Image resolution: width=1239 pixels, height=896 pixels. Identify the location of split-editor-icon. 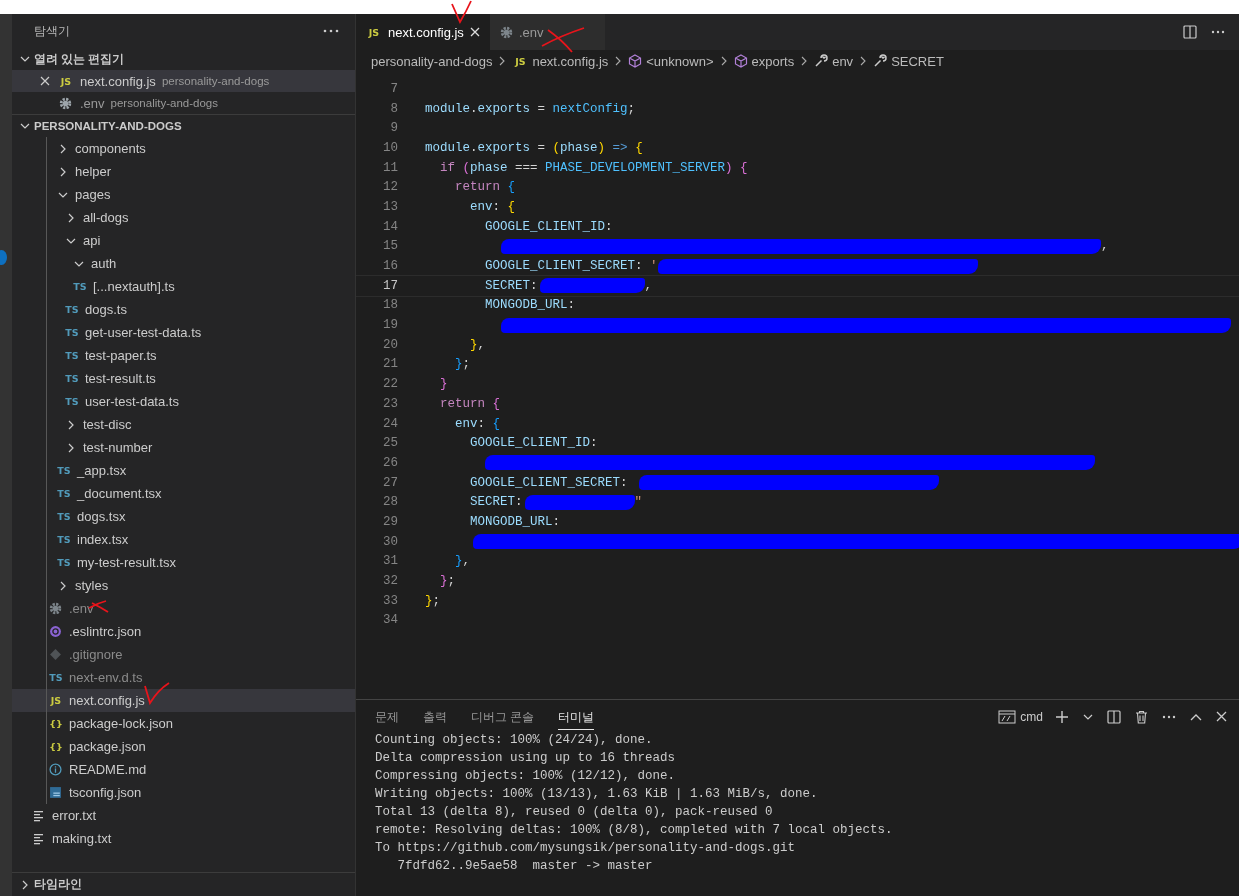
(1190, 32).